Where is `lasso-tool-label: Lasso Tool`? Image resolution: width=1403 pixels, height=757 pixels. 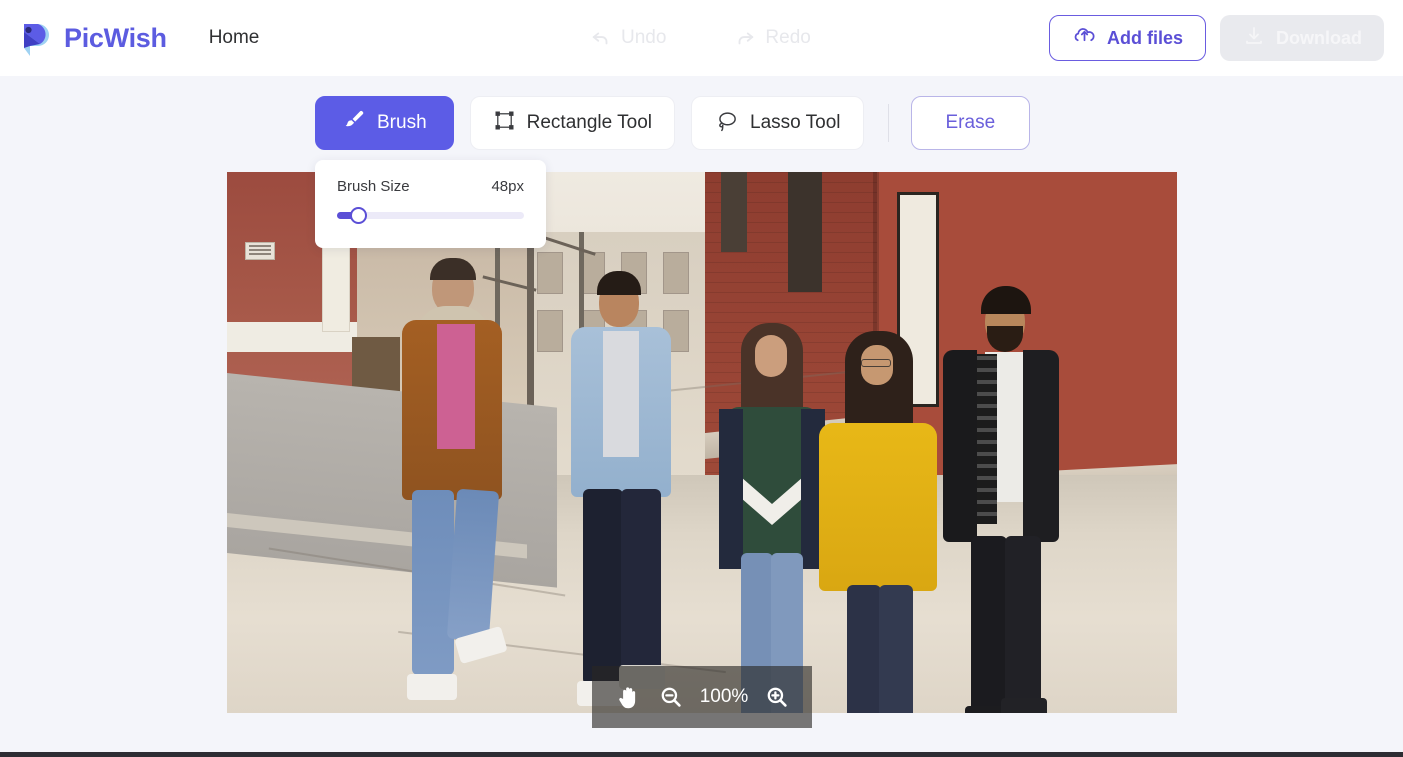 lasso-tool-label: Lasso Tool is located at coordinates (795, 122).